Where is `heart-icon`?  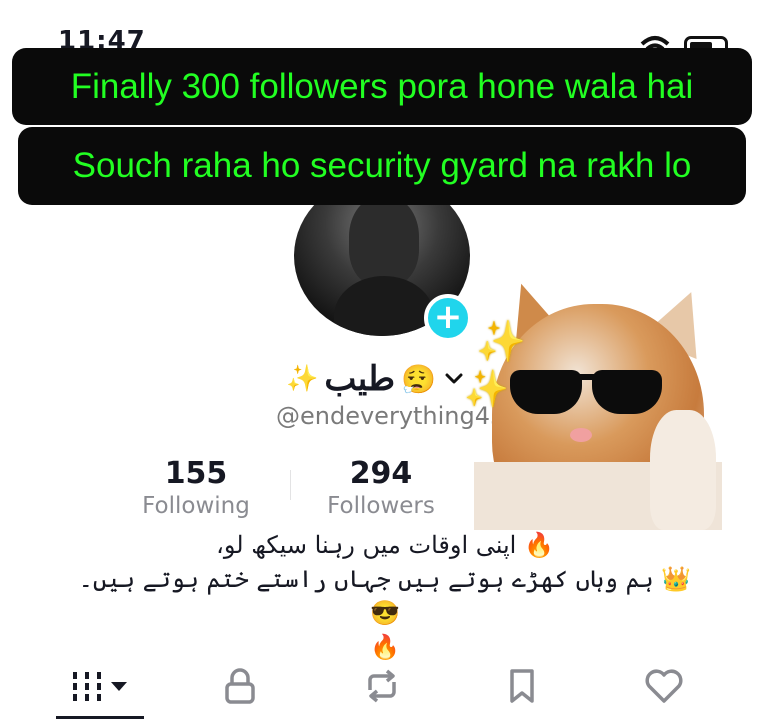
heart-icon is located at coordinates (664, 686).